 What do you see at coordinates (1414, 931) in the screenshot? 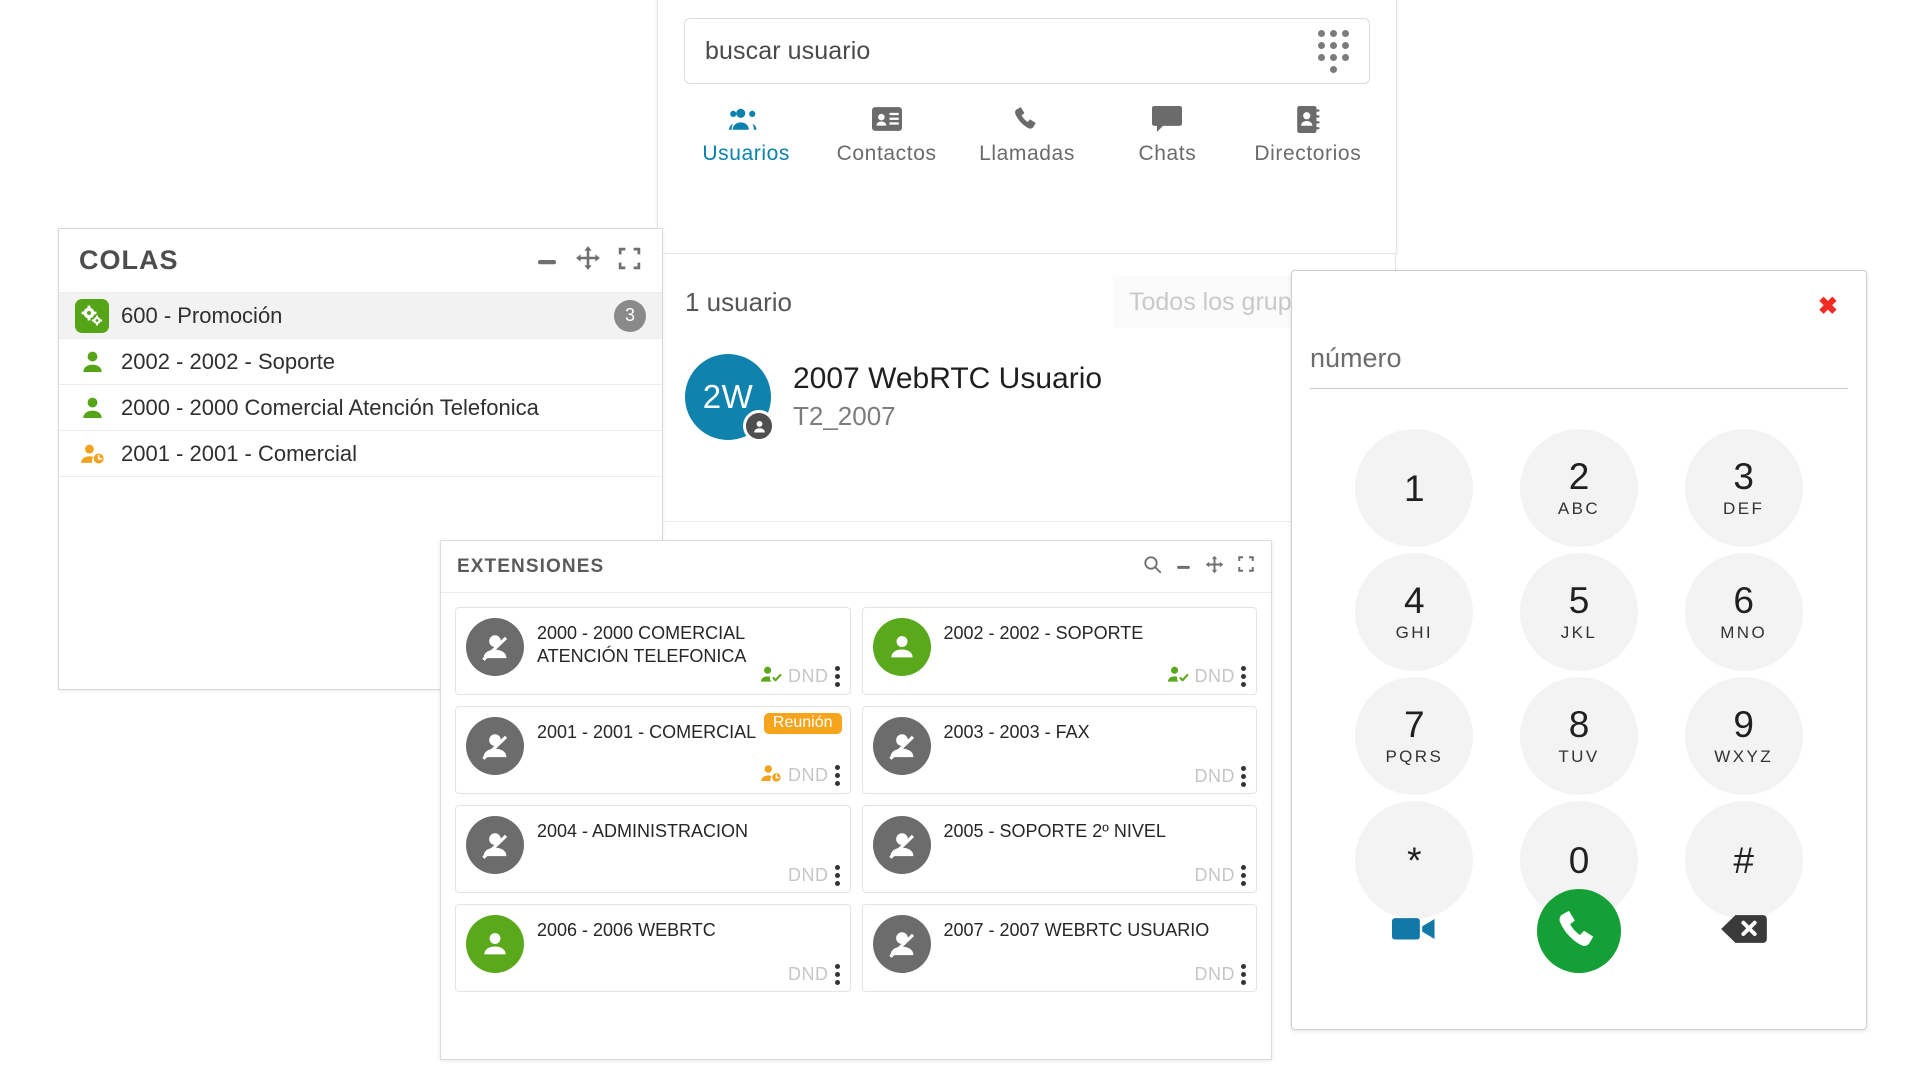
I see `video-call-button` at bounding box center [1414, 931].